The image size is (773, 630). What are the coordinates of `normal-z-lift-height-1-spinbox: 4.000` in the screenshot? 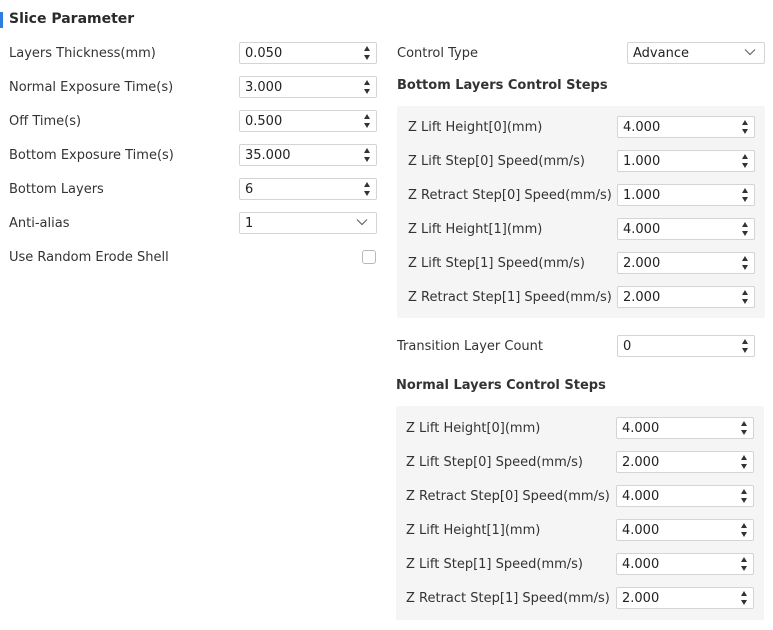 It's located at (685, 530).